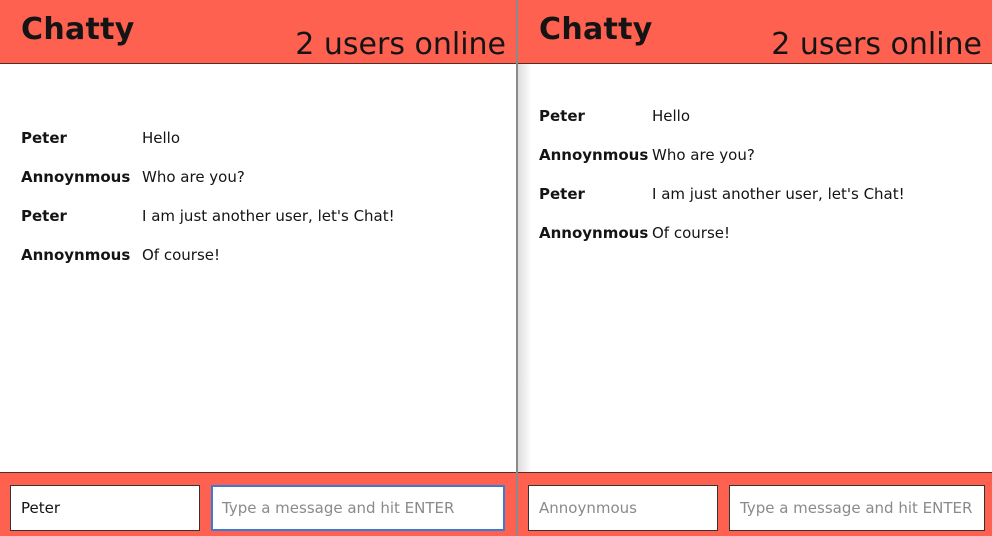 The height and width of the screenshot is (536, 992). Describe the element at coordinates (105, 508) in the screenshot. I see `username-input: Peter` at that location.